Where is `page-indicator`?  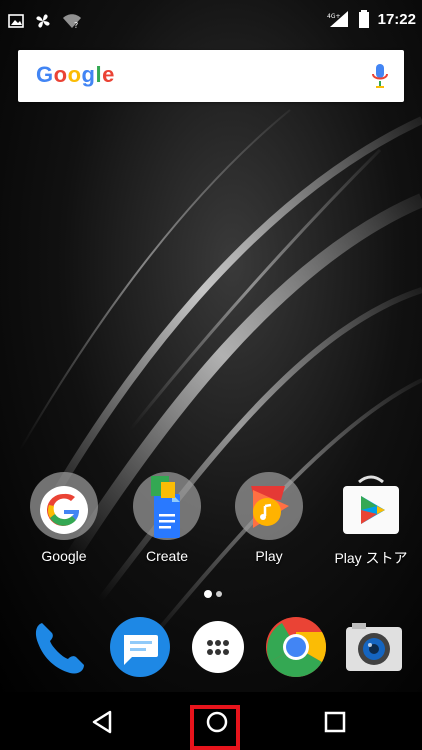 page-indicator is located at coordinates (211, 593).